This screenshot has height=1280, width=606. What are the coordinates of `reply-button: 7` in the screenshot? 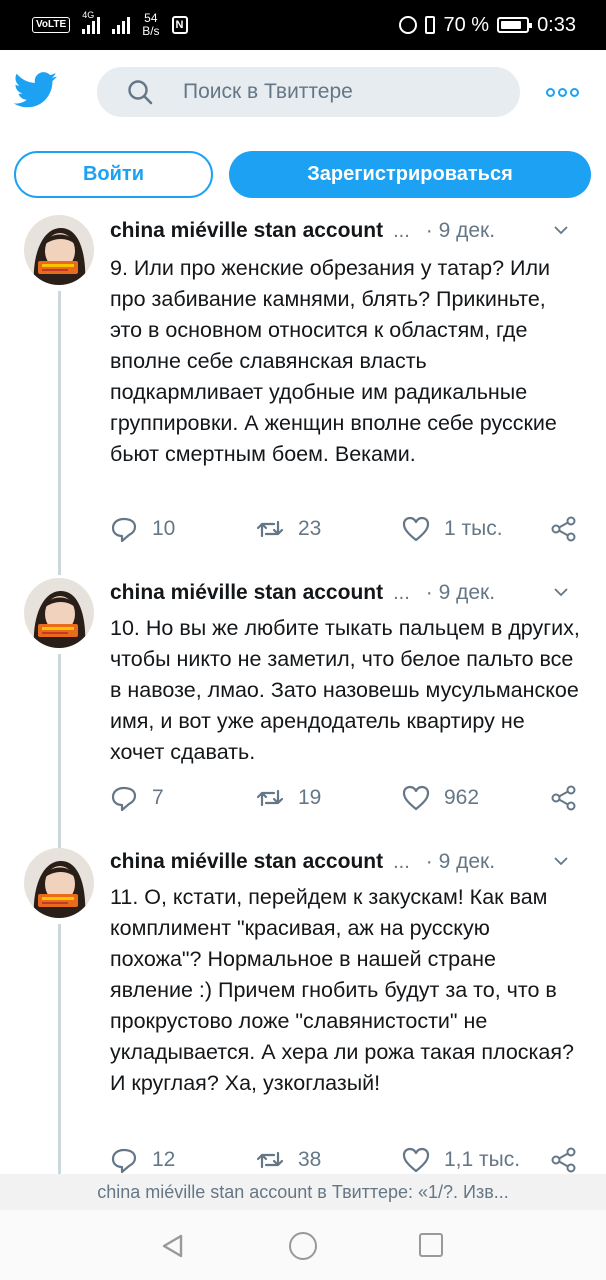 It's located at (137, 798).